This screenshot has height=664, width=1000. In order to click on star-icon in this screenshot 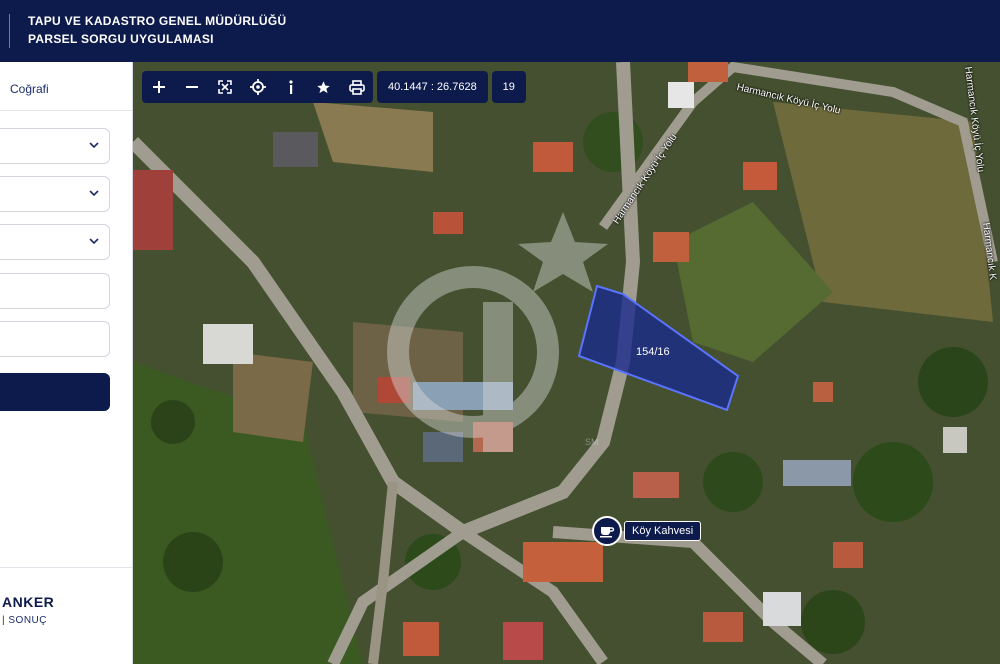, I will do `click(323, 86)`.